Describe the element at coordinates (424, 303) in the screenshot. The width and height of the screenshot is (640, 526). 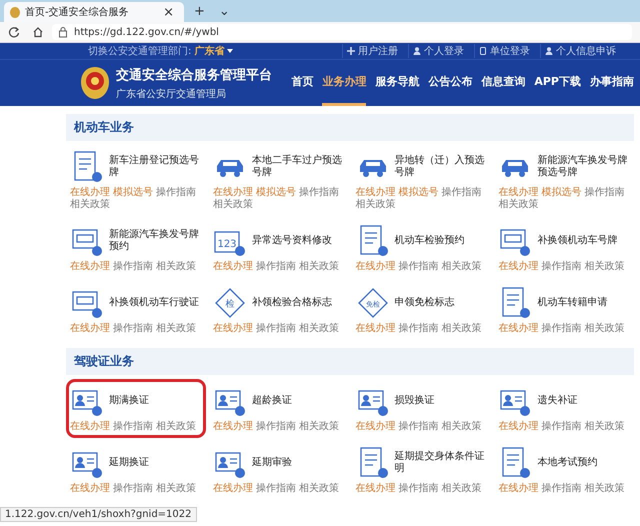
I see `service-link: 申领免检标志` at that location.